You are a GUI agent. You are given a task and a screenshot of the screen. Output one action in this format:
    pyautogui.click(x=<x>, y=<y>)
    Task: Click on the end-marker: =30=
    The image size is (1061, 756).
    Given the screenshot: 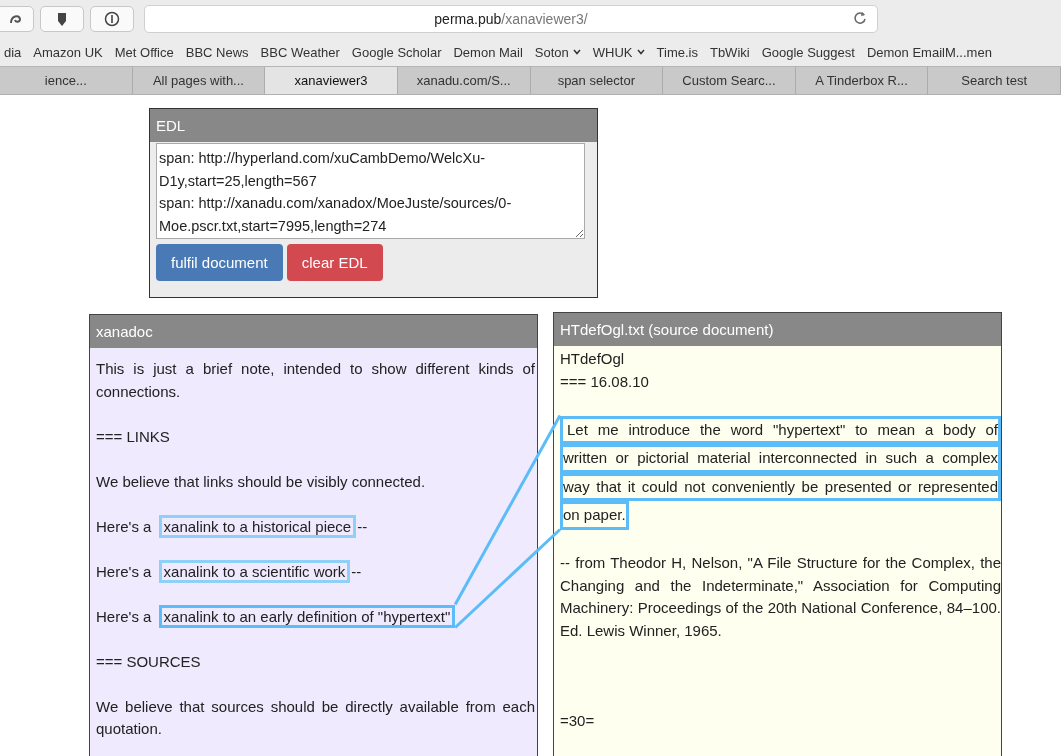 What is the action you would take?
    pyautogui.click(x=578, y=720)
    